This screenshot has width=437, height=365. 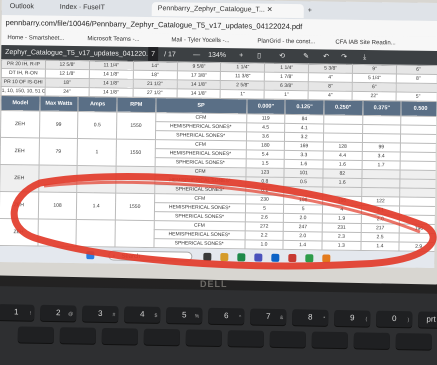 I want to click on keyboard-key: prt schome, so click(x=427, y=320).